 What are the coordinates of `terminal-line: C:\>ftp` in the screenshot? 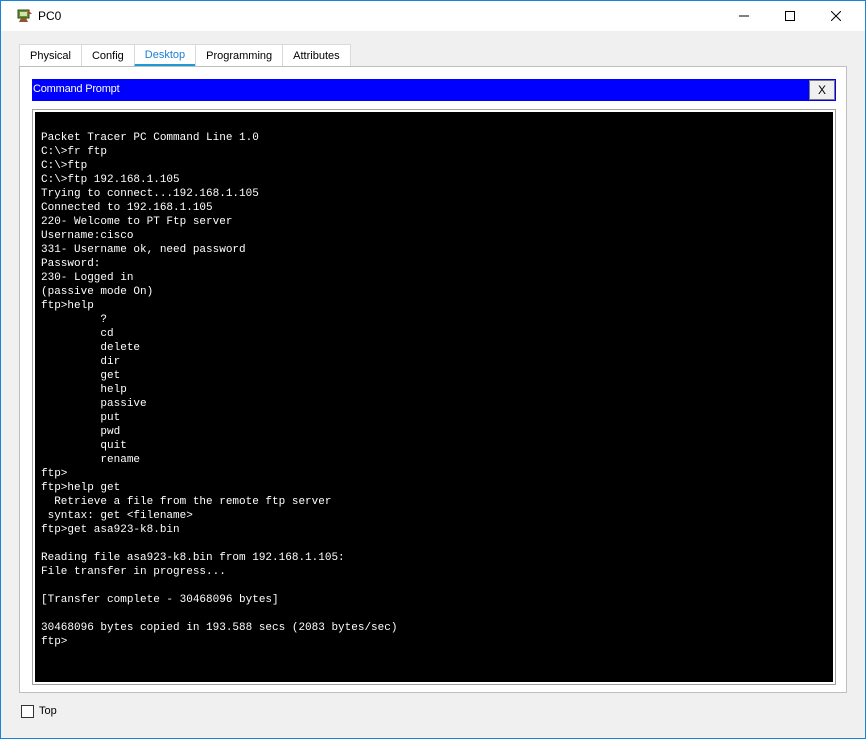 It's located at (64, 166).